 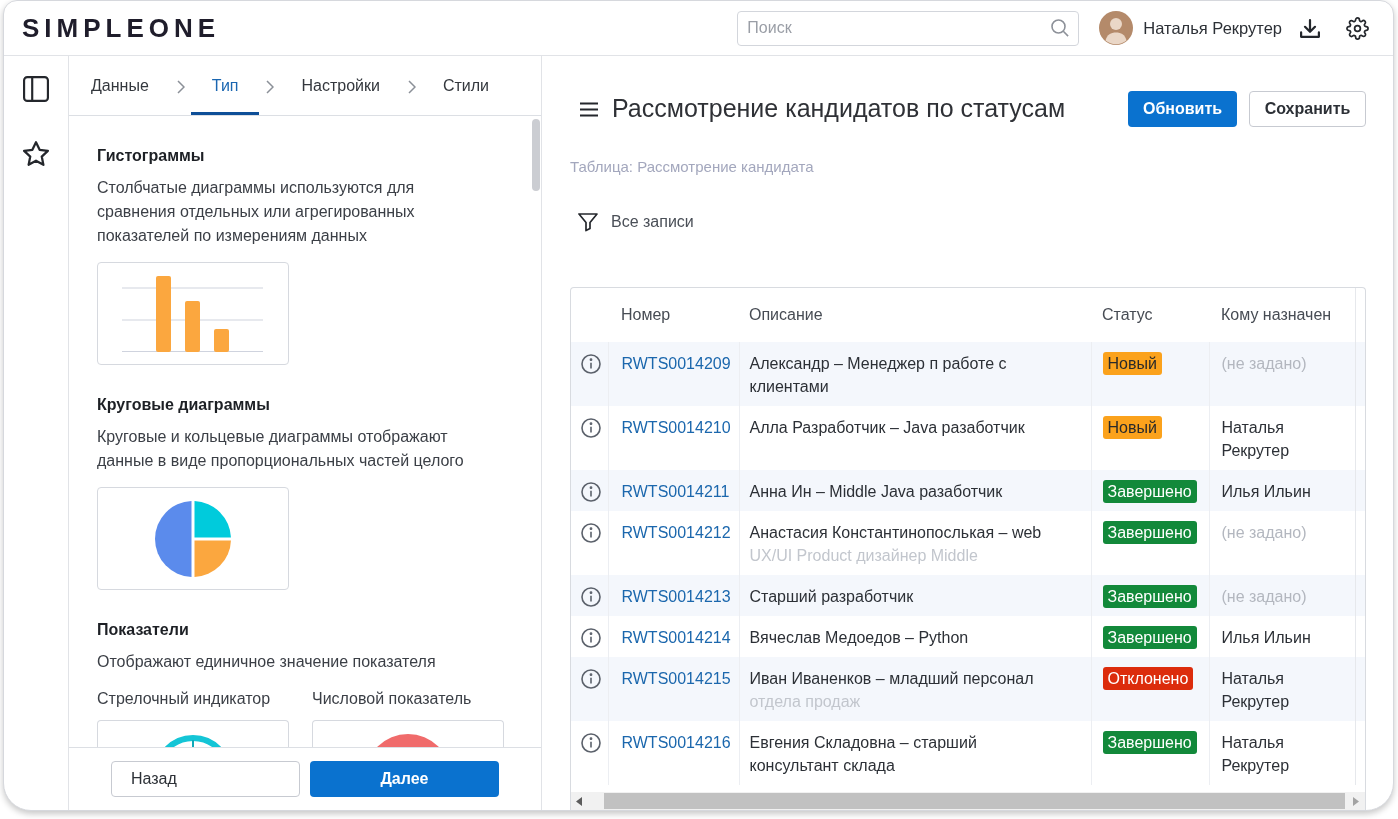 What do you see at coordinates (1182, 109) in the screenshot?
I see `refresh-button: Обновить` at bounding box center [1182, 109].